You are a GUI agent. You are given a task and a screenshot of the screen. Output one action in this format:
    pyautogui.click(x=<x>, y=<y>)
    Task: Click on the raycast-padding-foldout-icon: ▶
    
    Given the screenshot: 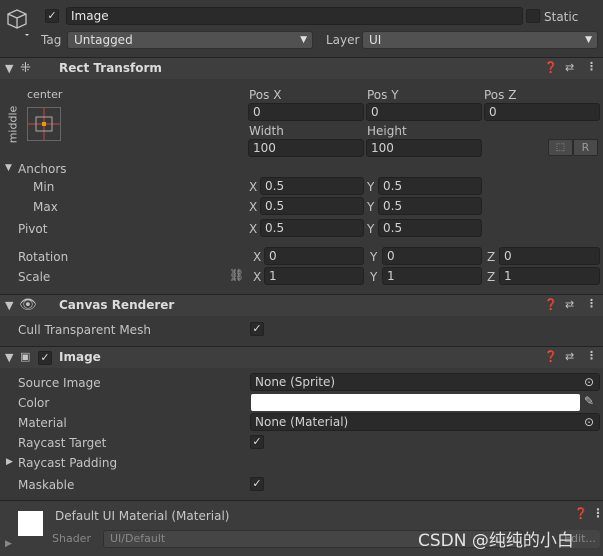 What is the action you would take?
    pyautogui.click(x=9, y=462)
    